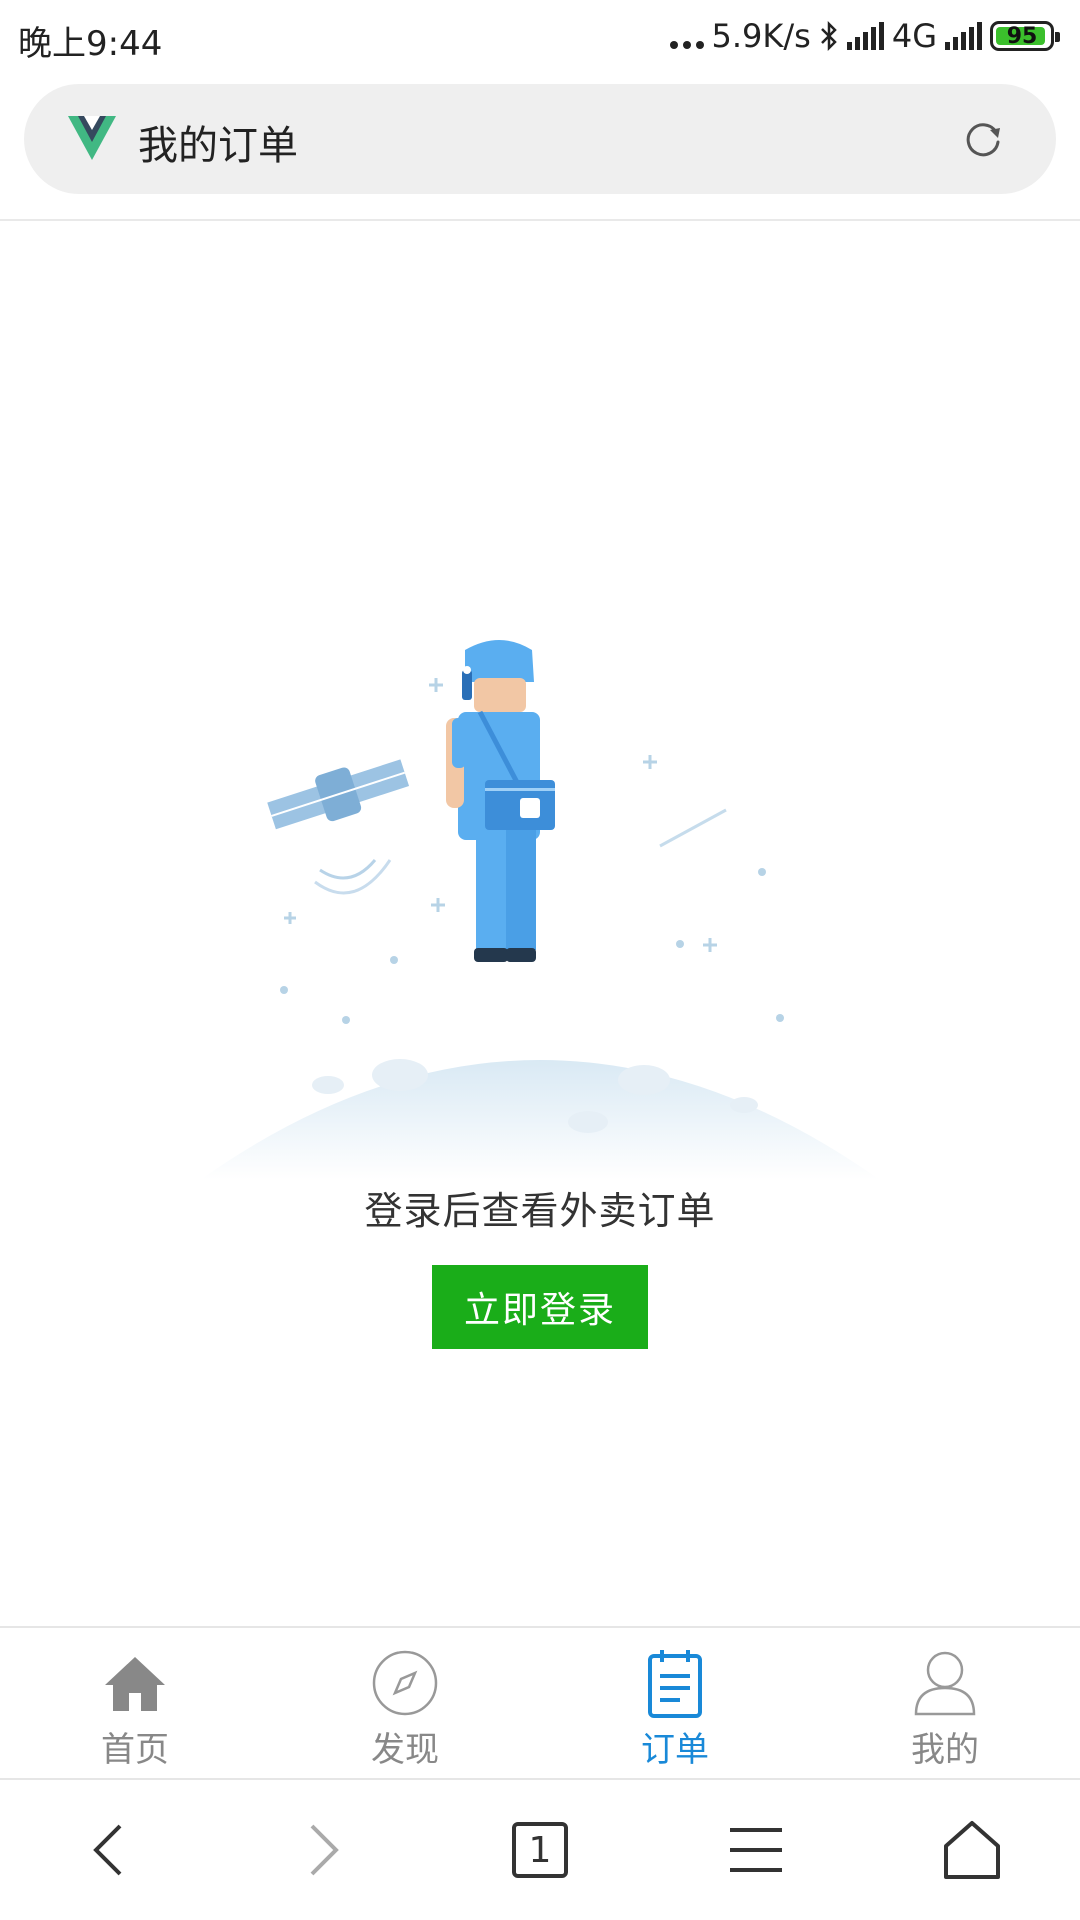 Image resolution: width=1080 pixels, height=1920 pixels. I want to click on home-outline-icon, so click(972, 1850).